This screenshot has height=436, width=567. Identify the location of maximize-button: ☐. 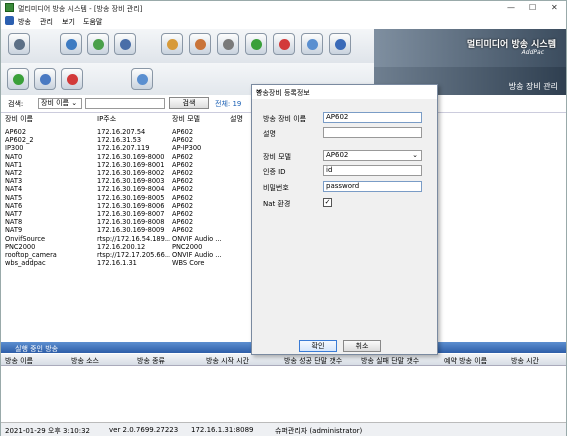
(532, 7).